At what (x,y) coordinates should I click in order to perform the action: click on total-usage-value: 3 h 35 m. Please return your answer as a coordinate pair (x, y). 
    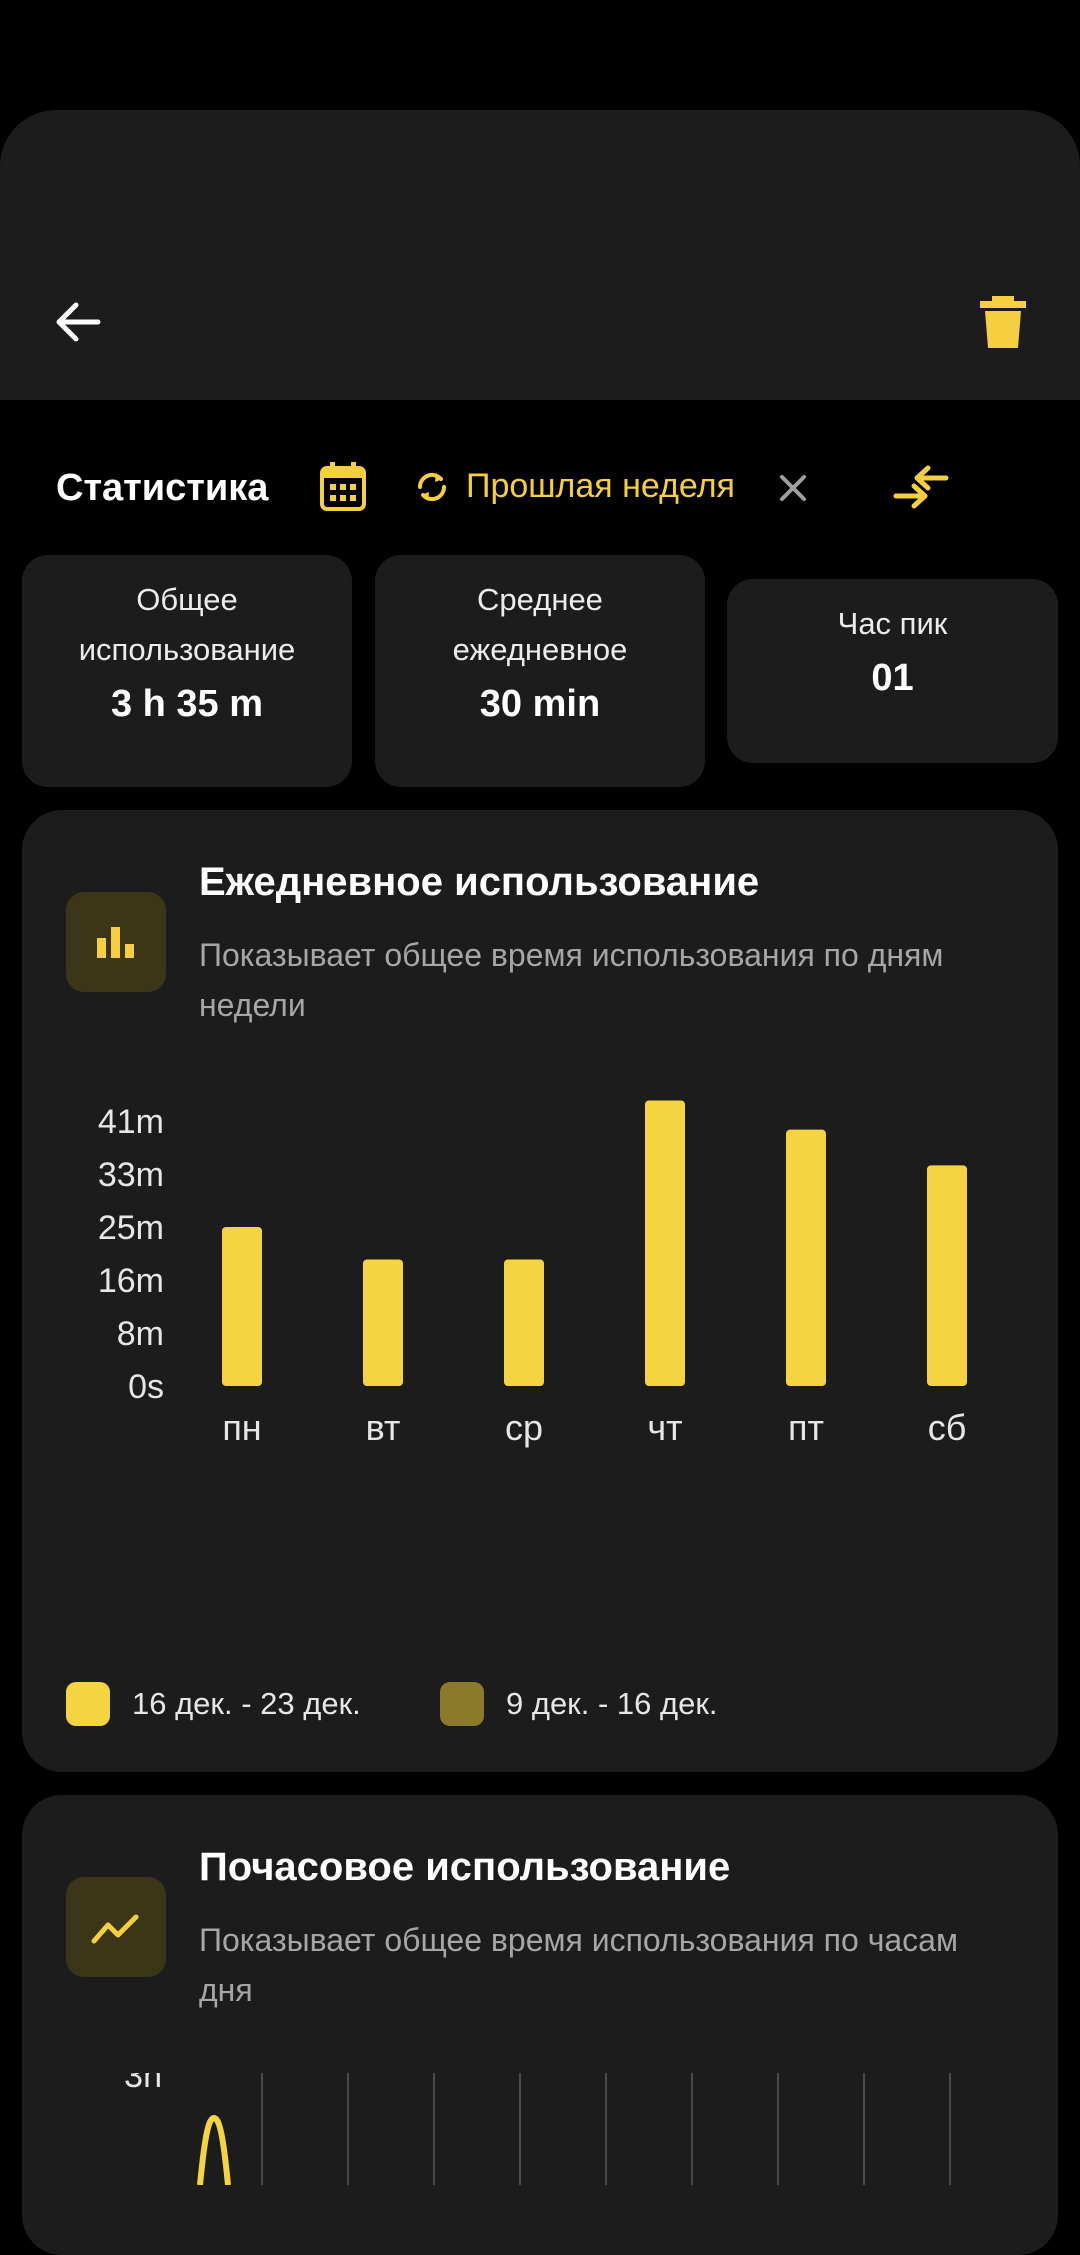
    Looking at the image, I should click on (187, 704).